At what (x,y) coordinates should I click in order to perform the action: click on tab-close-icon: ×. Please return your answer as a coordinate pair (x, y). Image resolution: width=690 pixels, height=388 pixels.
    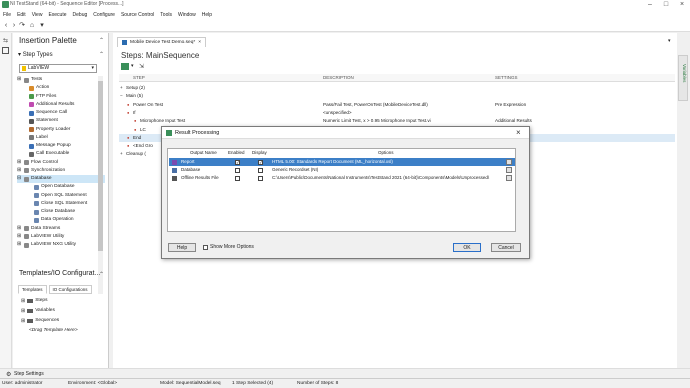
    Looking at the image, I should click on (199, 43).